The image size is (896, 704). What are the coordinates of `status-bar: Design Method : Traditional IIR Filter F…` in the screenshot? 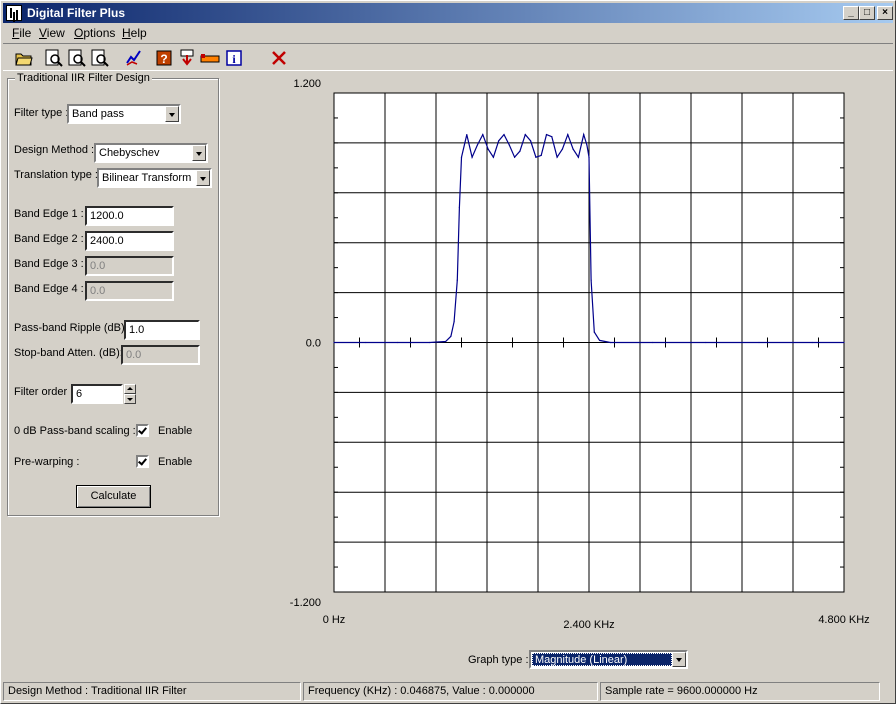 It's located at (449, 691).